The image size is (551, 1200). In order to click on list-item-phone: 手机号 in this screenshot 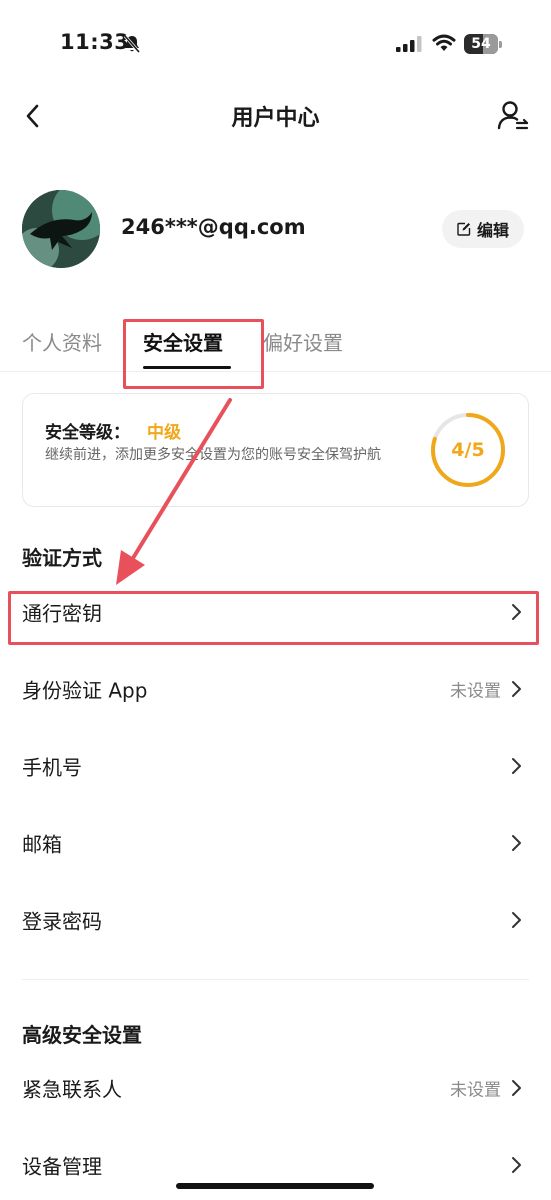, I will do `click(275, 766)`.